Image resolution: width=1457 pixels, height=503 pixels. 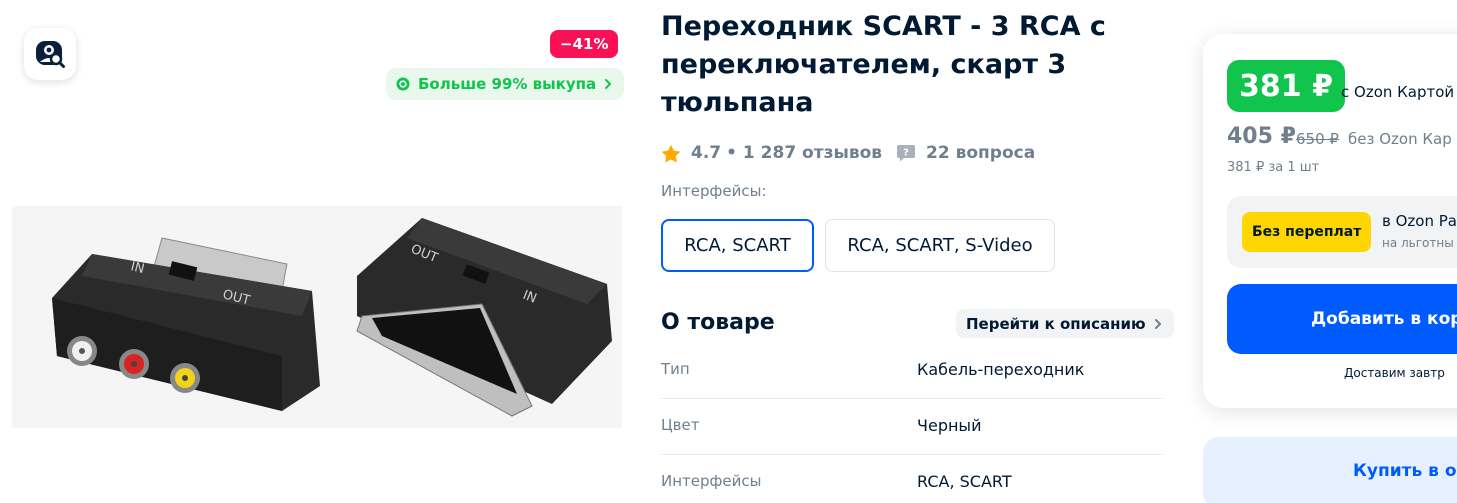 What do you see at coordinates (1398, 92) in the screenshot?
I see `ozon-card-label: с Ozon Картой` at bounding box center [1398, 92].